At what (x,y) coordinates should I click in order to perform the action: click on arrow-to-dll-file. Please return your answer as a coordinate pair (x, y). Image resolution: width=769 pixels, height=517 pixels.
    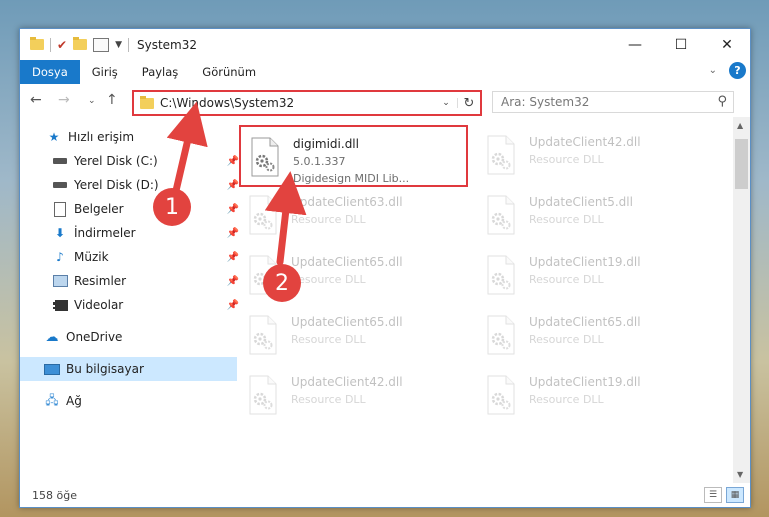
    Looking at the image, I should click on (285, 218).